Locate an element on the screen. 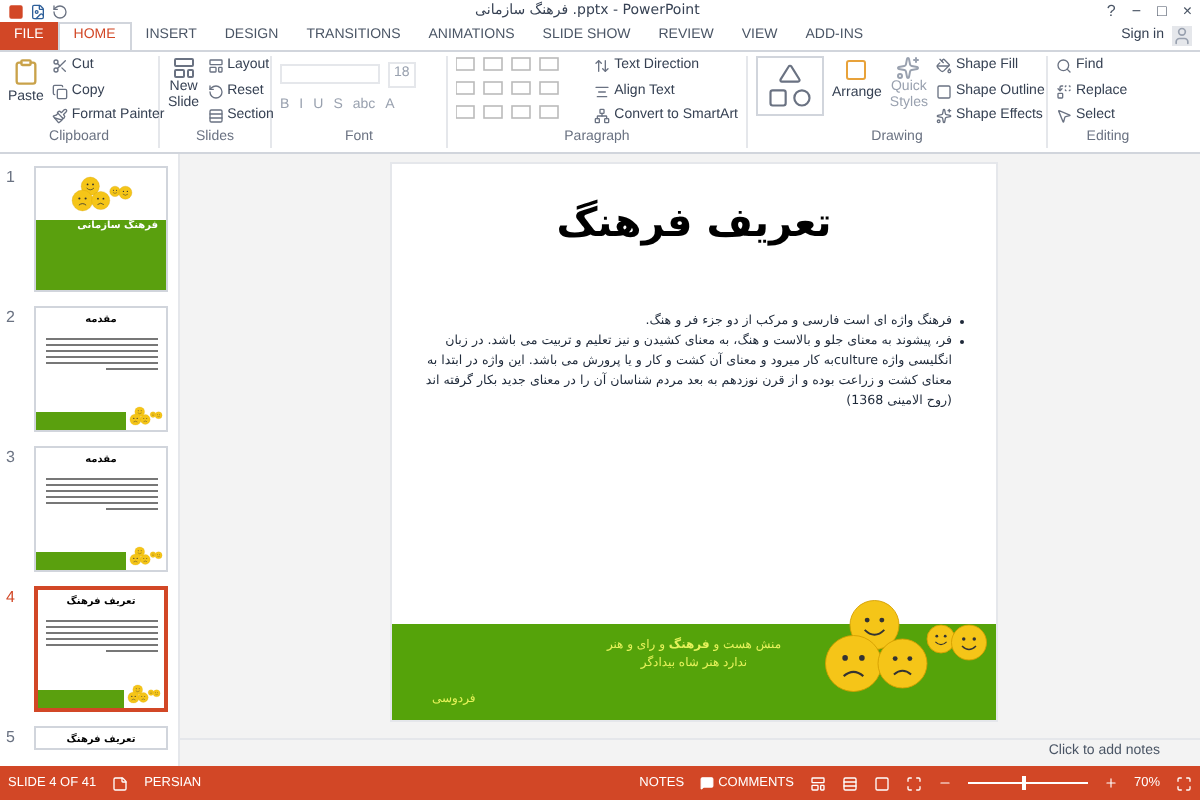  slide-number: 4 is located at coordinates (11, 598).